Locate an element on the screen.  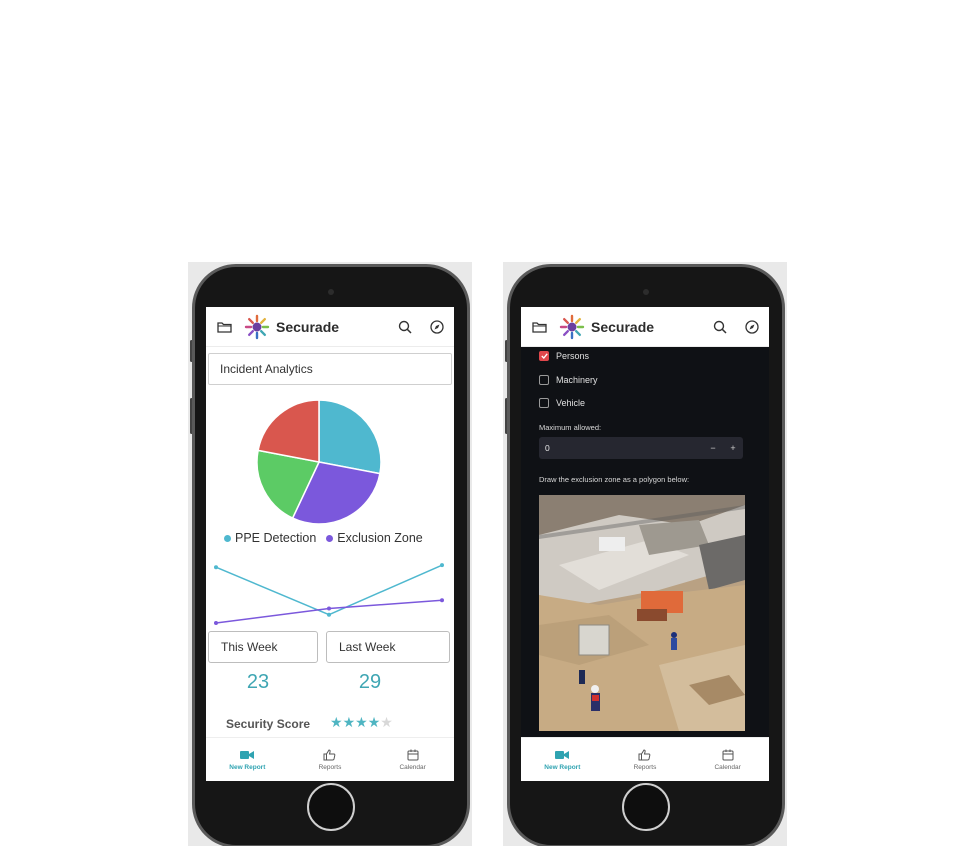
line-chart is located at coordinates (329, 594).